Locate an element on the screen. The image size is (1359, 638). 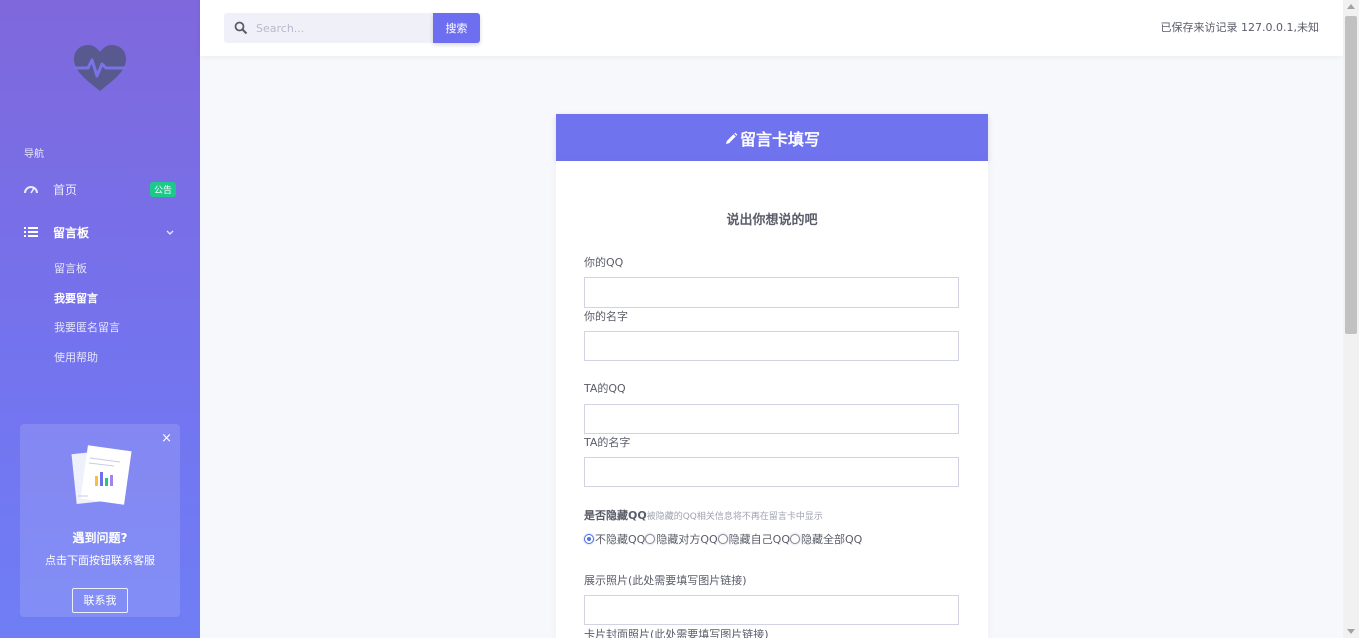
search-box is located at coordinates (328, 28).